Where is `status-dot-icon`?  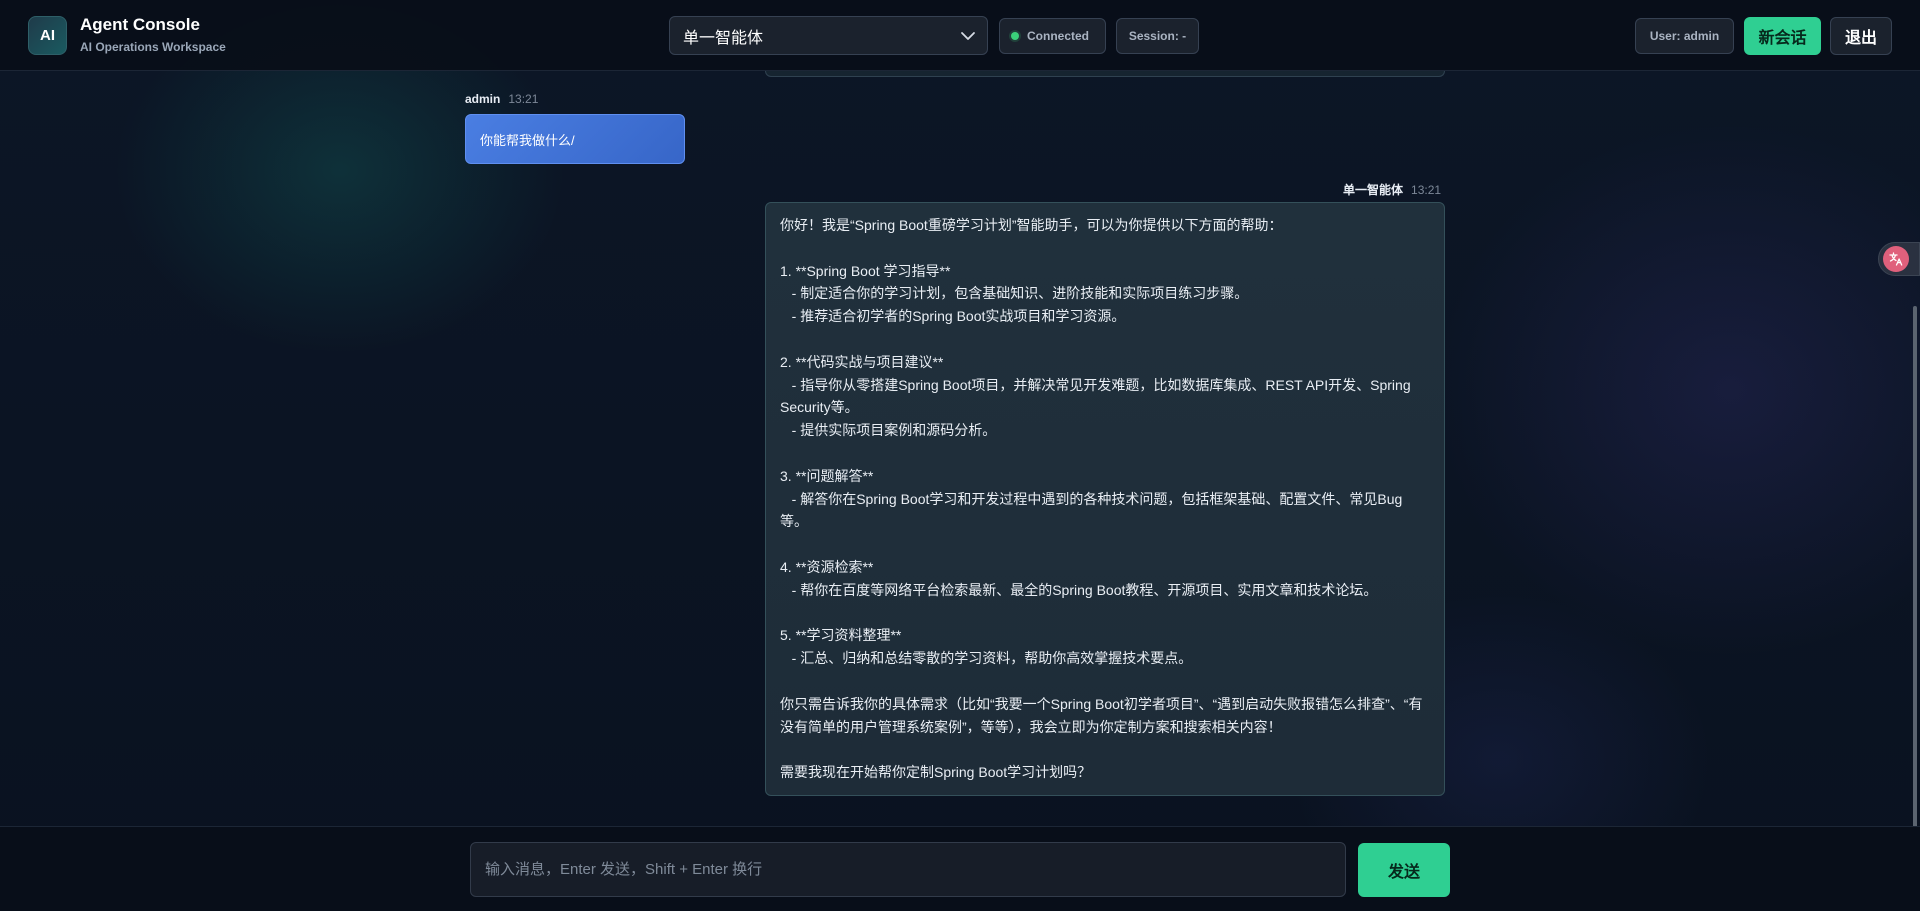 status-dot-icon is located at coordinates (1015, 36).